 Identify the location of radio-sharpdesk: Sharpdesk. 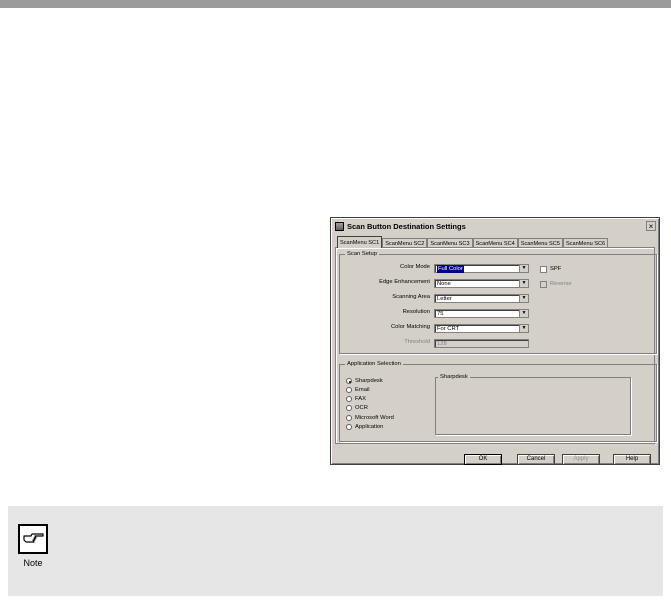
(364, 381).